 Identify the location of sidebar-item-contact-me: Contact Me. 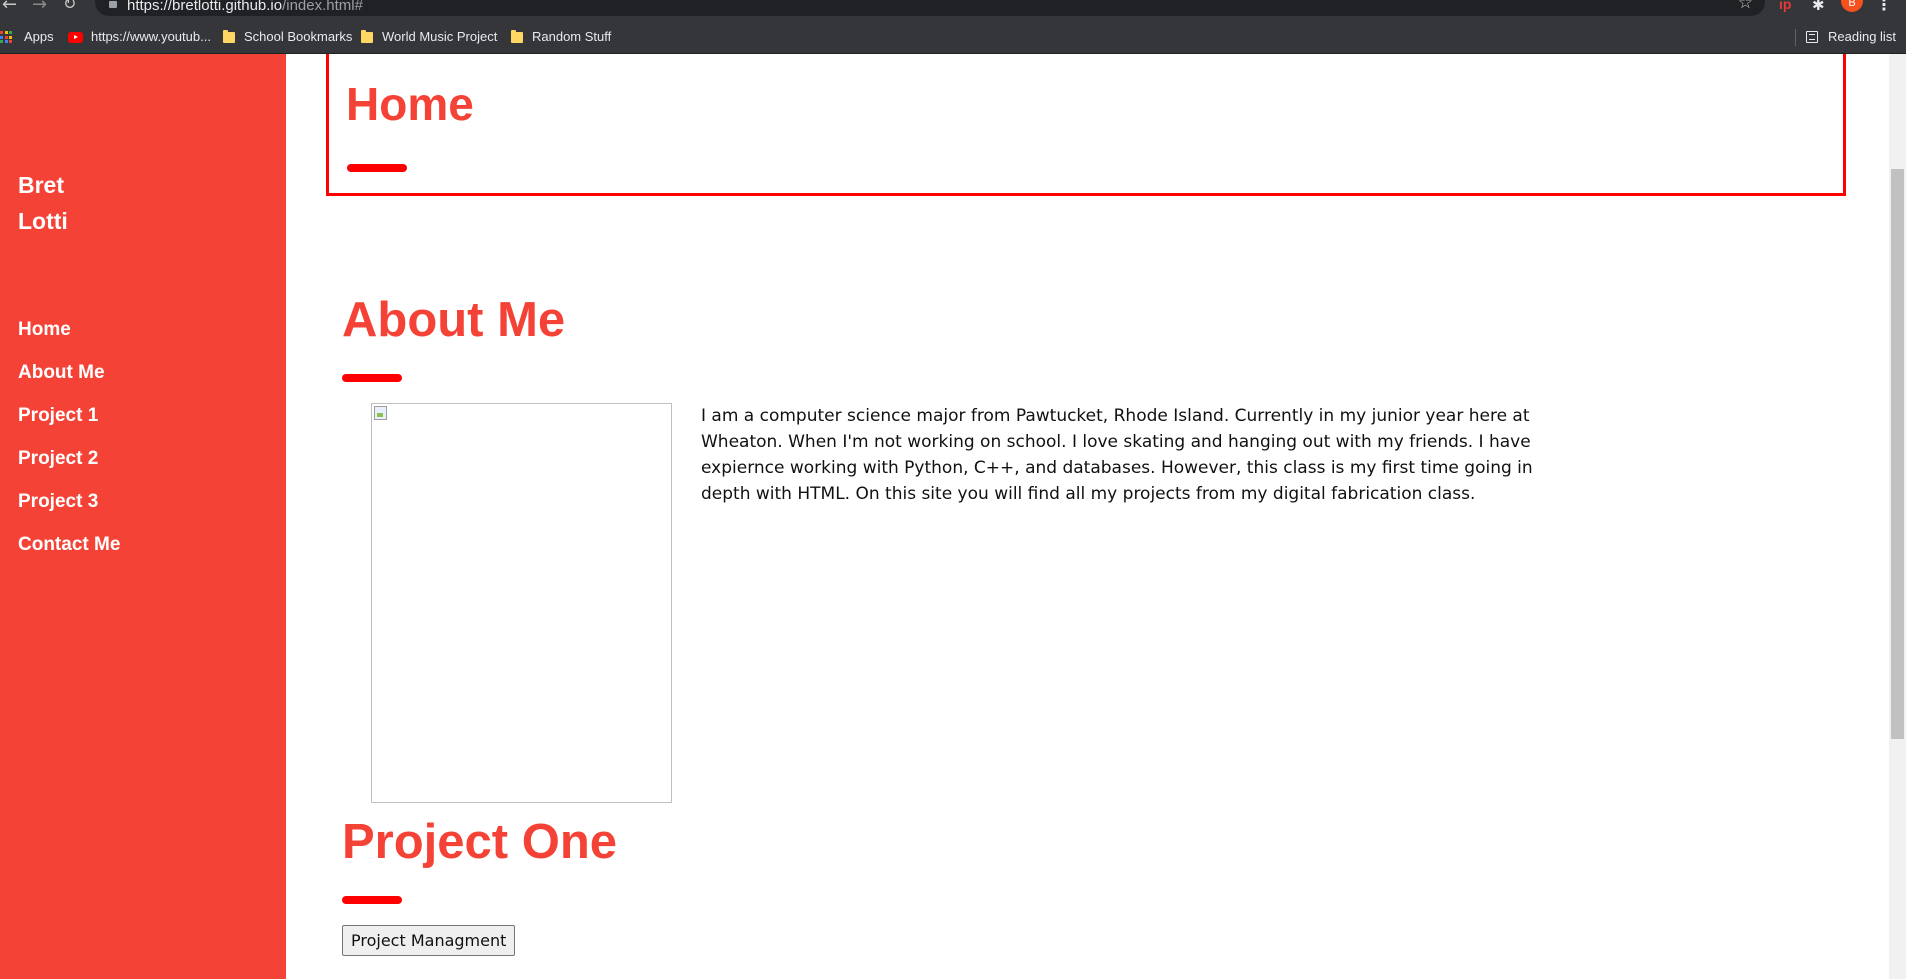
(69, 544).